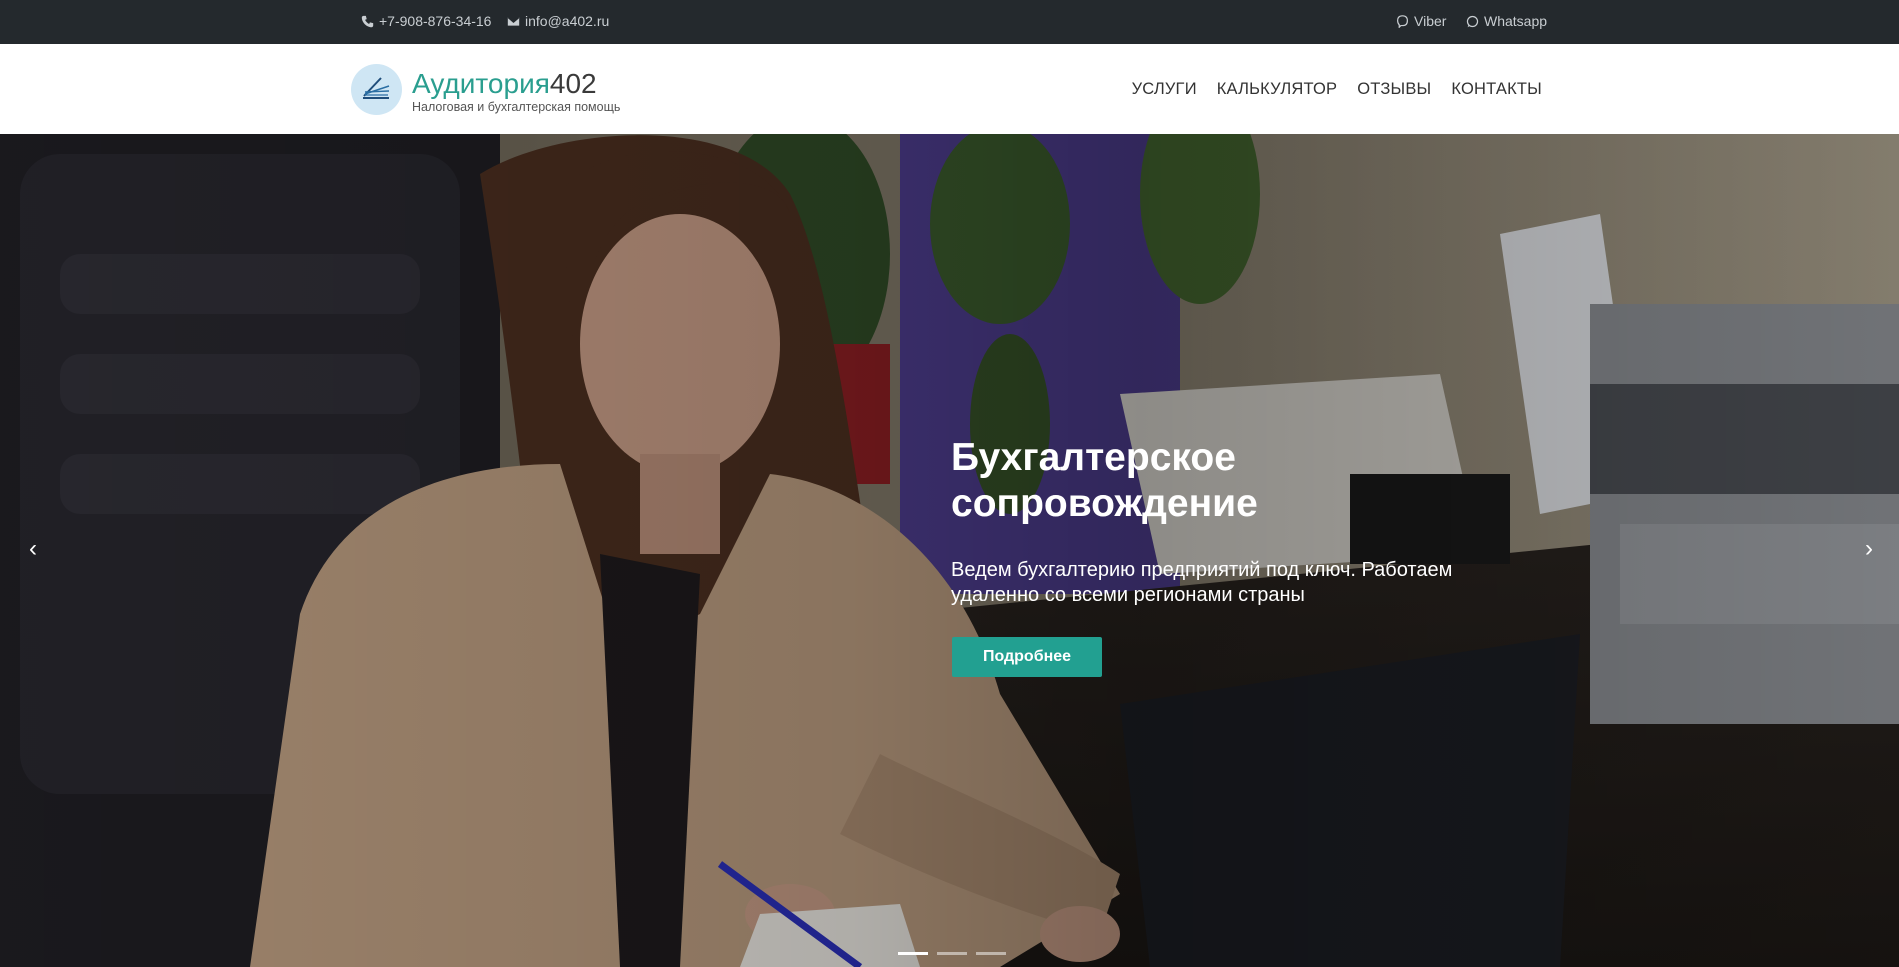 This screenshot has width=1899, height=967. What do you see at coordinates (516, 107) in the screenshot?
I see `logo-tagline: Налоговая и бухгалтерская помощь` at bounding box center [516, 107].